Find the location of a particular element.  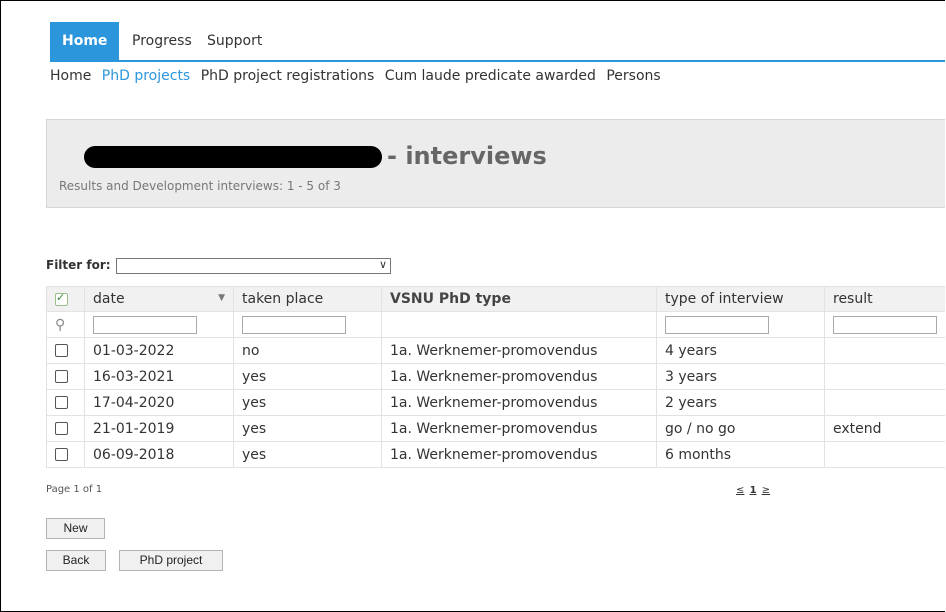

column-taken-place: taken place is located at coordinates (307, 299).